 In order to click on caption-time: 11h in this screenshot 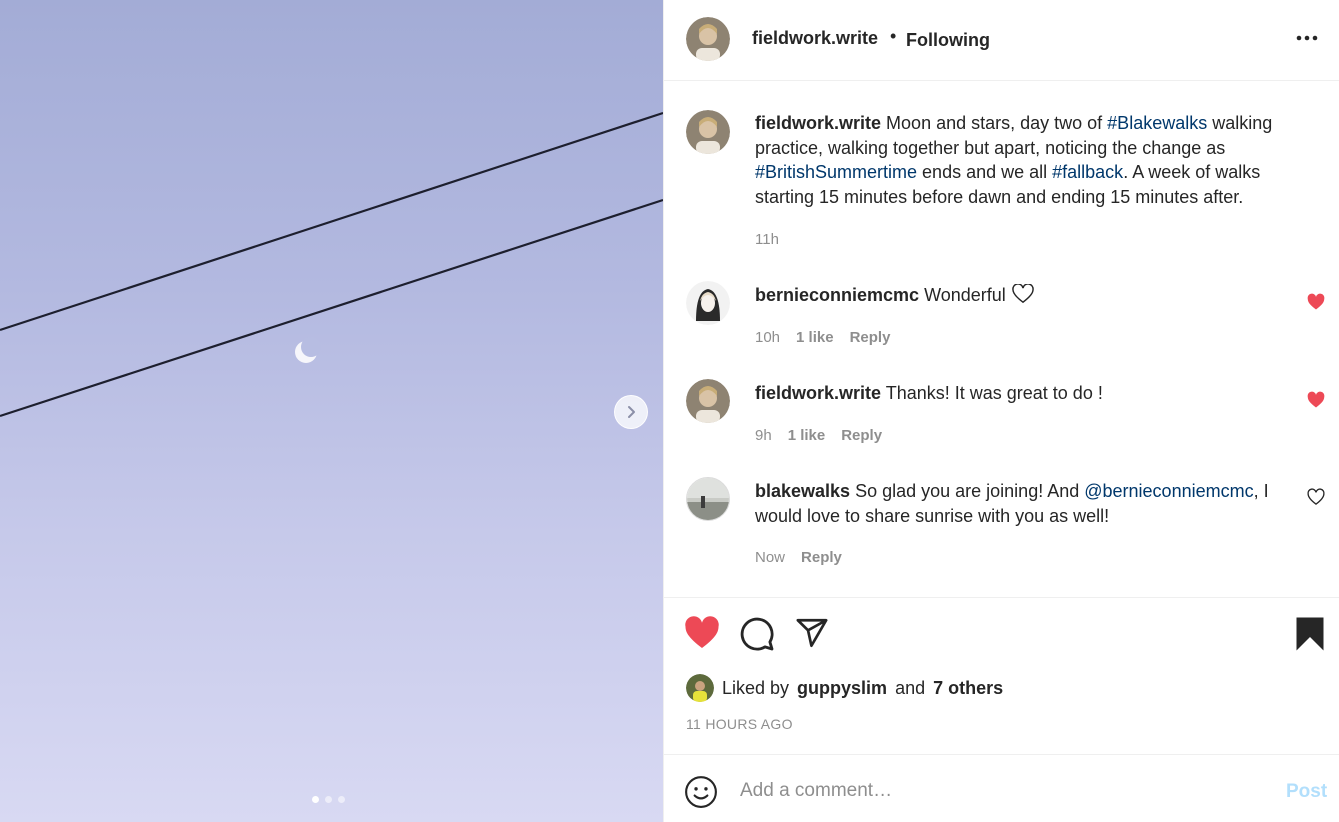, I will do `click(767, 239)`.